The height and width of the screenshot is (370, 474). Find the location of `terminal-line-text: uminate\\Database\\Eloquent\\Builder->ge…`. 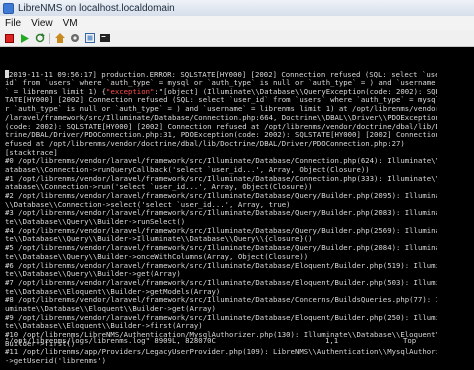

terminal-line-text: uminate\\Database\\Eloquent\\Builder->ge… is located at coordinates (110, 308).